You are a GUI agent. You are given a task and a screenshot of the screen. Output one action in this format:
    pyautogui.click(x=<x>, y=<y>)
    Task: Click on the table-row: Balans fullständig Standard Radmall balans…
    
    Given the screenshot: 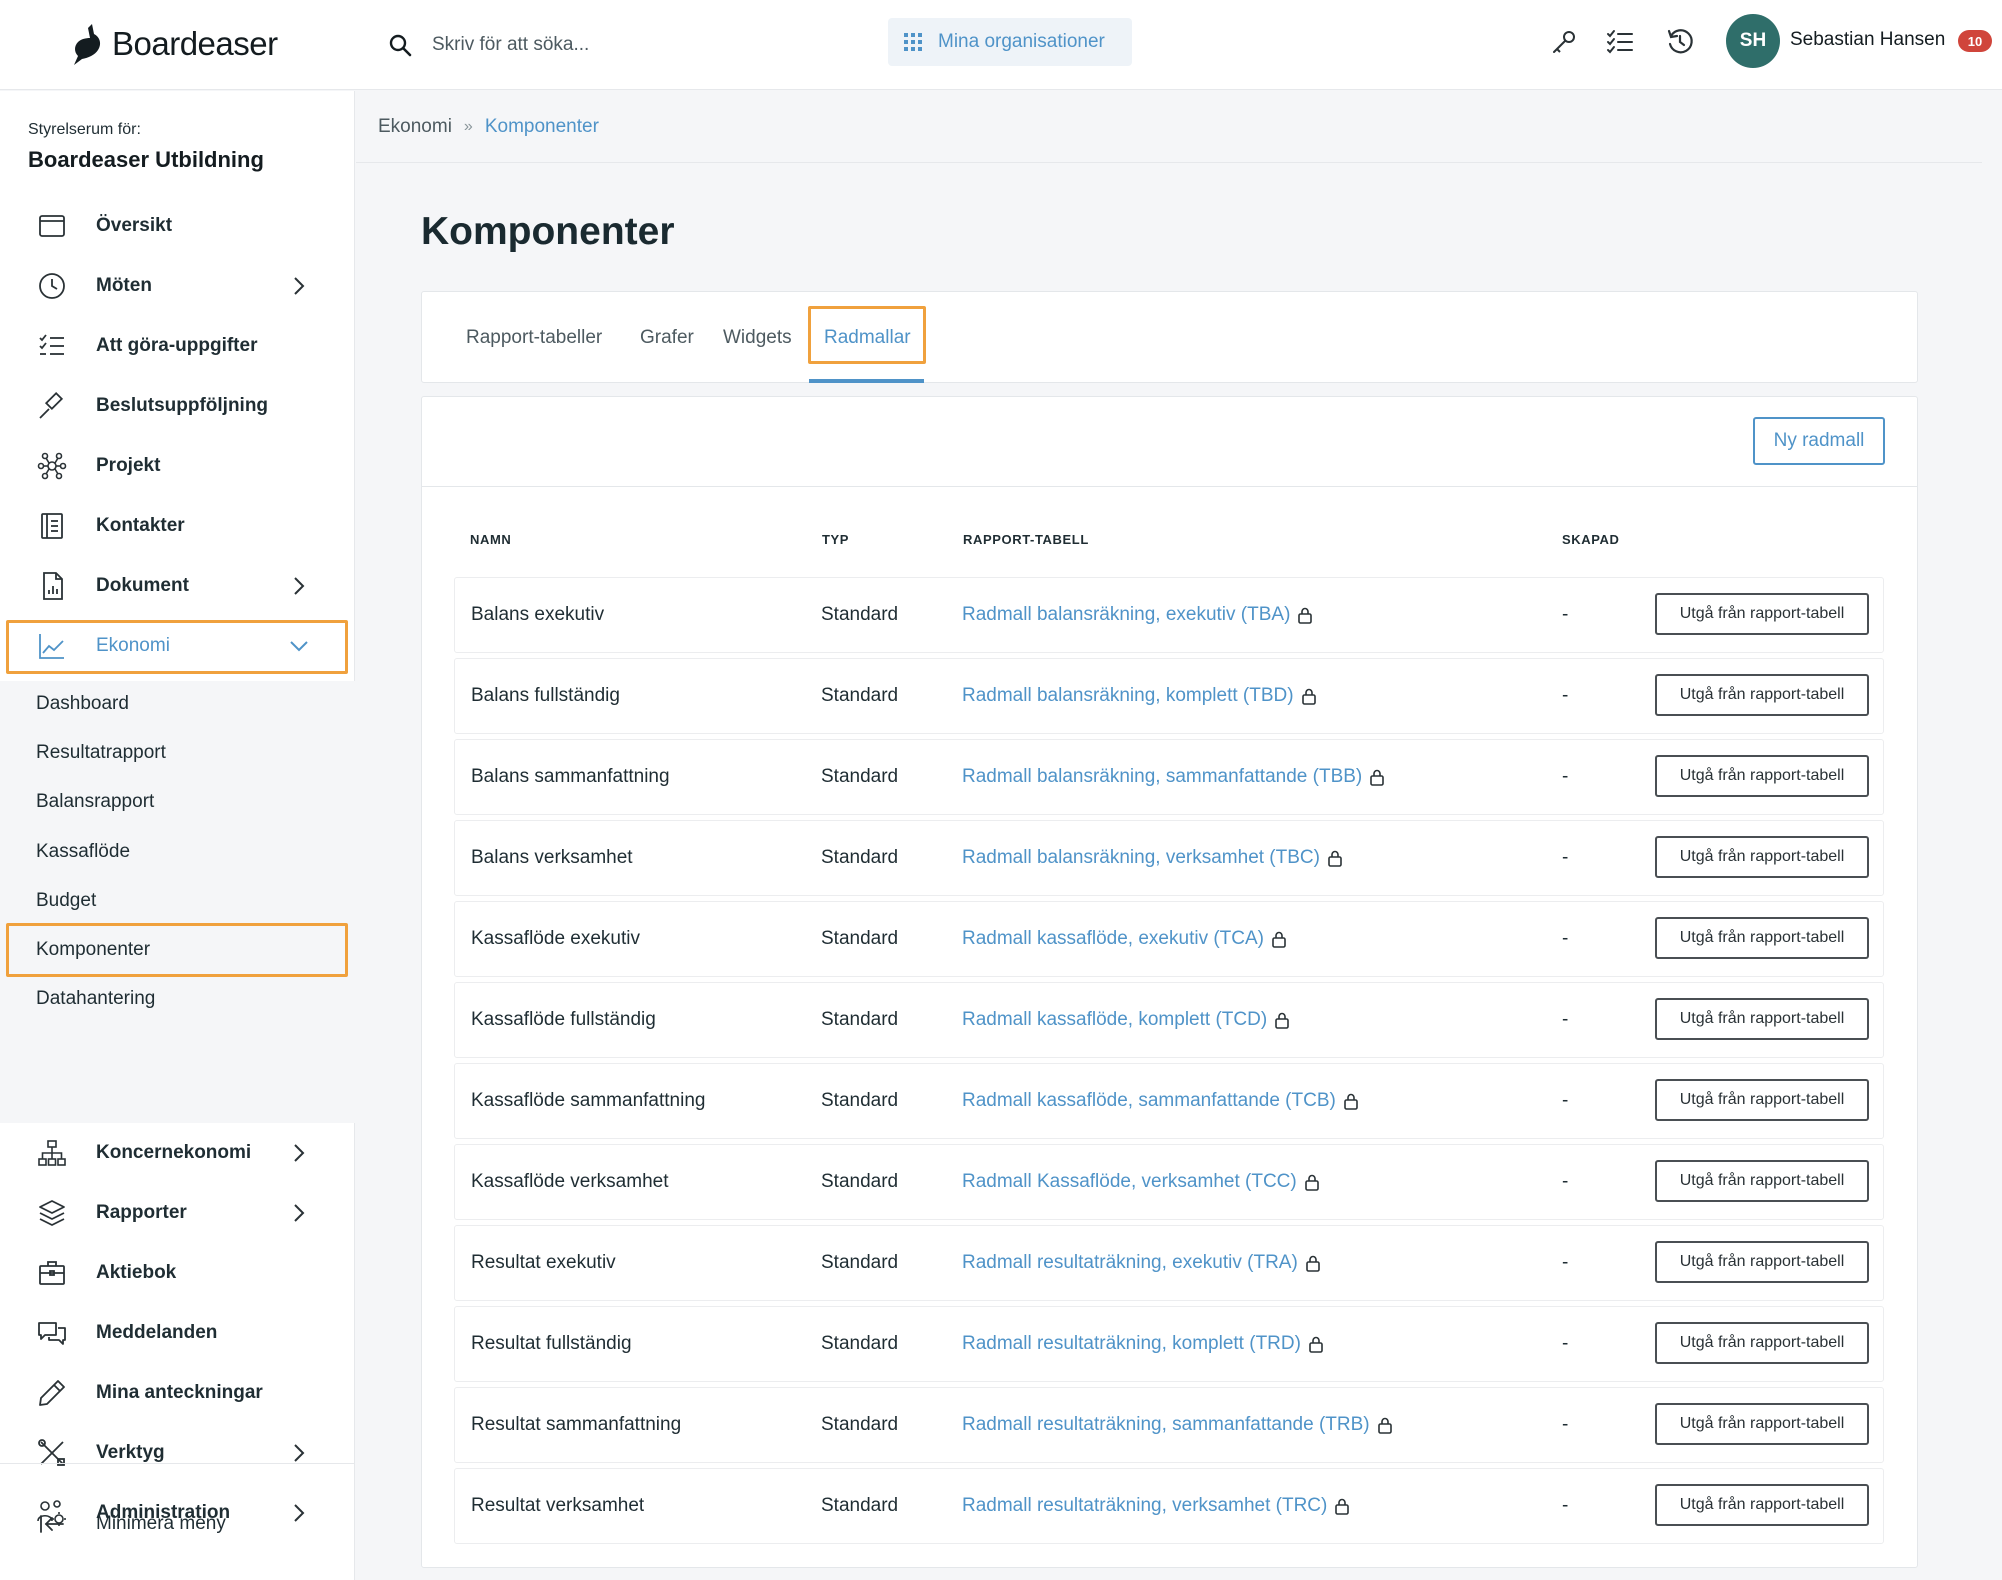 What is the action you would take?
    pyautogui.click(x=1169, y=696)
    